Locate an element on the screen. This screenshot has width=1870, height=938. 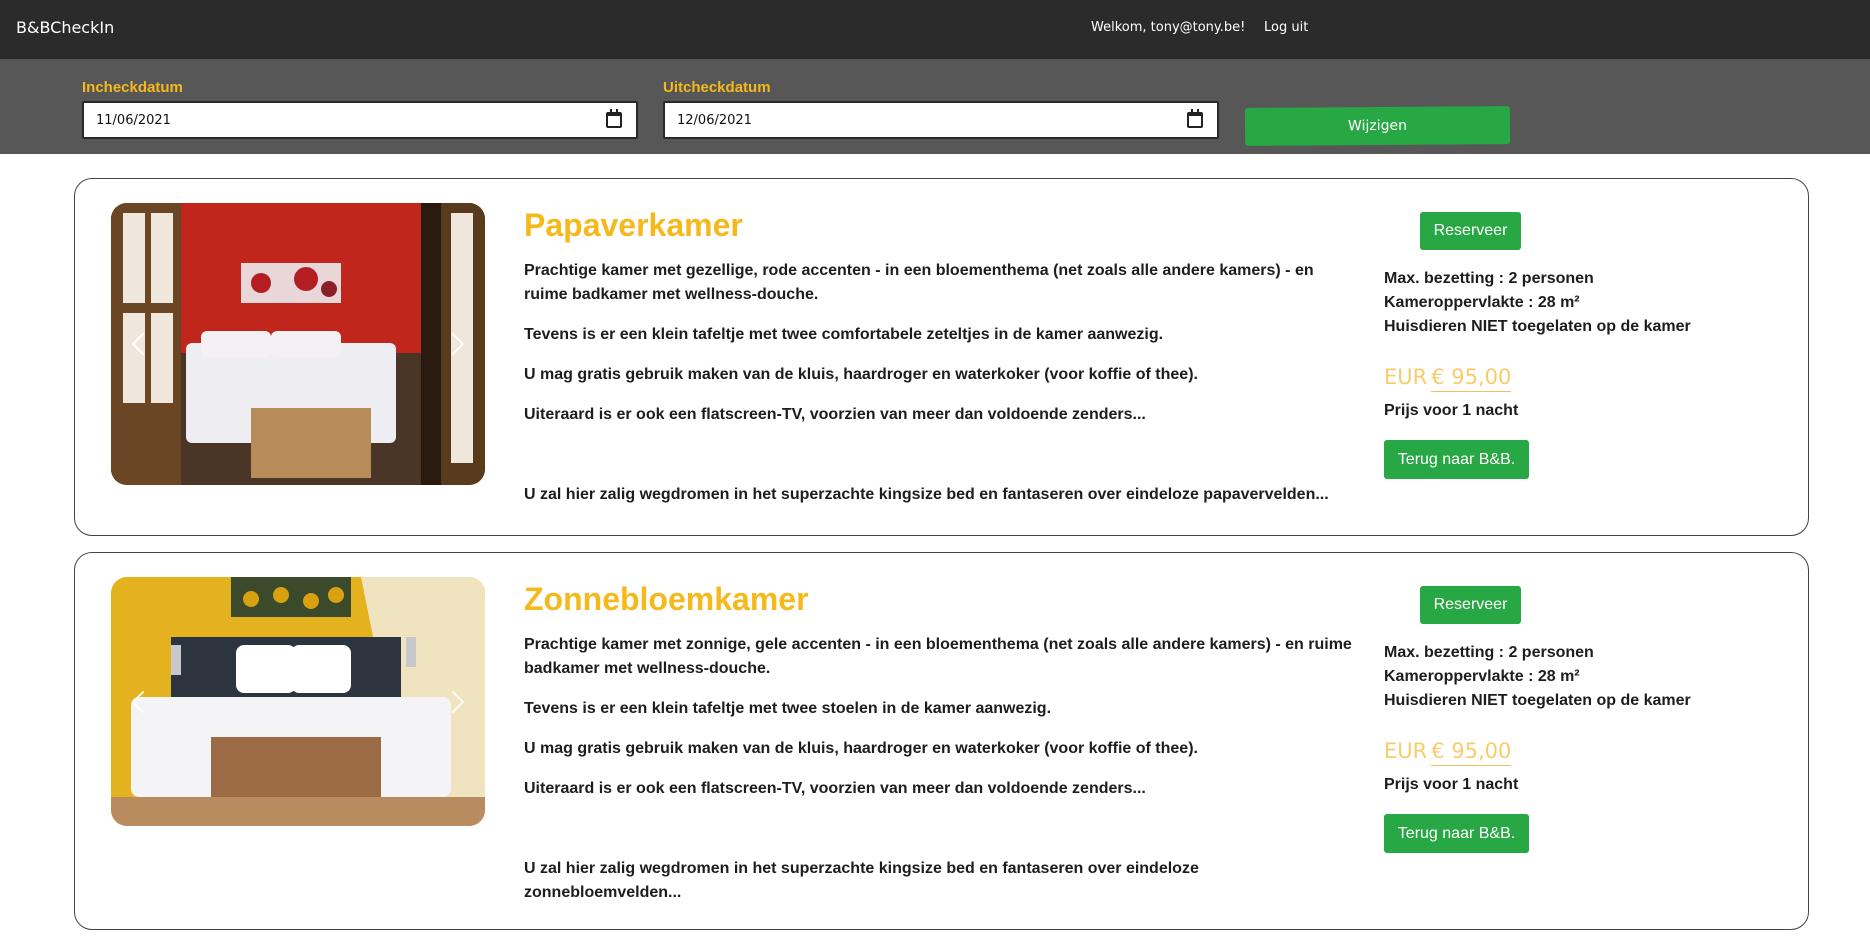
logout-link: Log uit is located at coordinates (1286, 27).